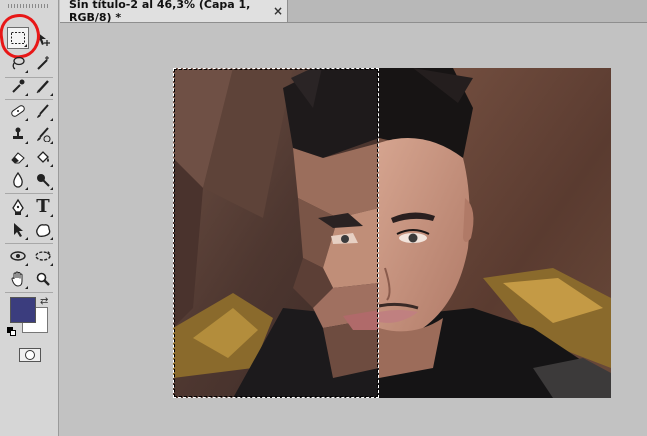 The image size is (647, 436). I want to click on tools-panel: T ⇄, so click(29, 218).